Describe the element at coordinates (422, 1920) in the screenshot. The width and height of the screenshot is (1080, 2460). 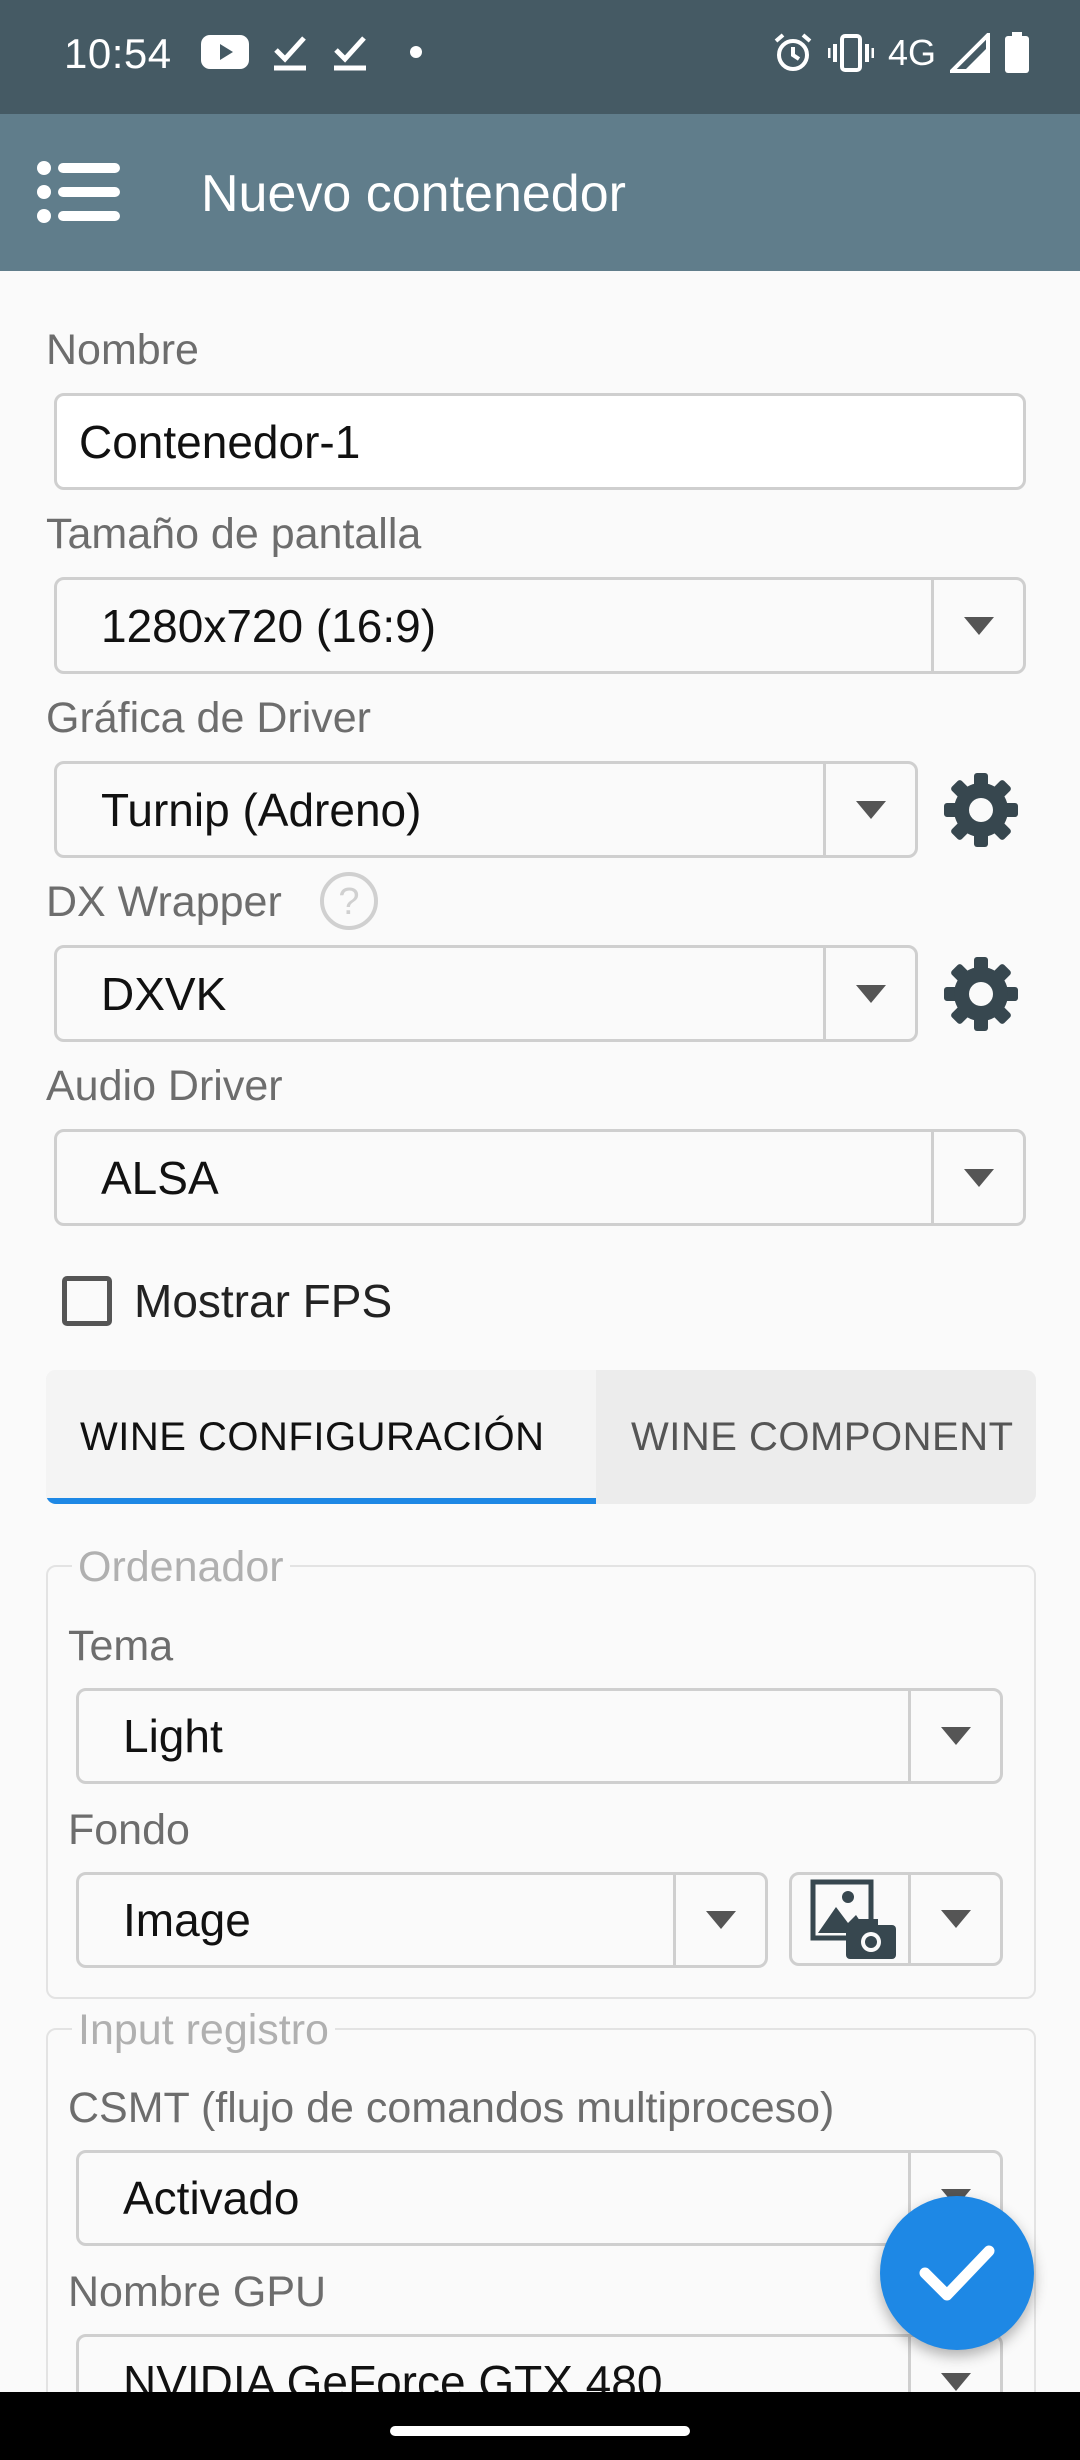
I see `background-select: Image` at that location.